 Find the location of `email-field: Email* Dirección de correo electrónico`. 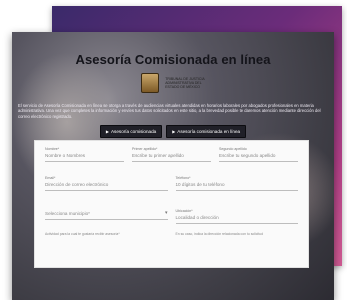

email-field: Email* Dirección de correo electrónico is located at coordinates (106, 183).